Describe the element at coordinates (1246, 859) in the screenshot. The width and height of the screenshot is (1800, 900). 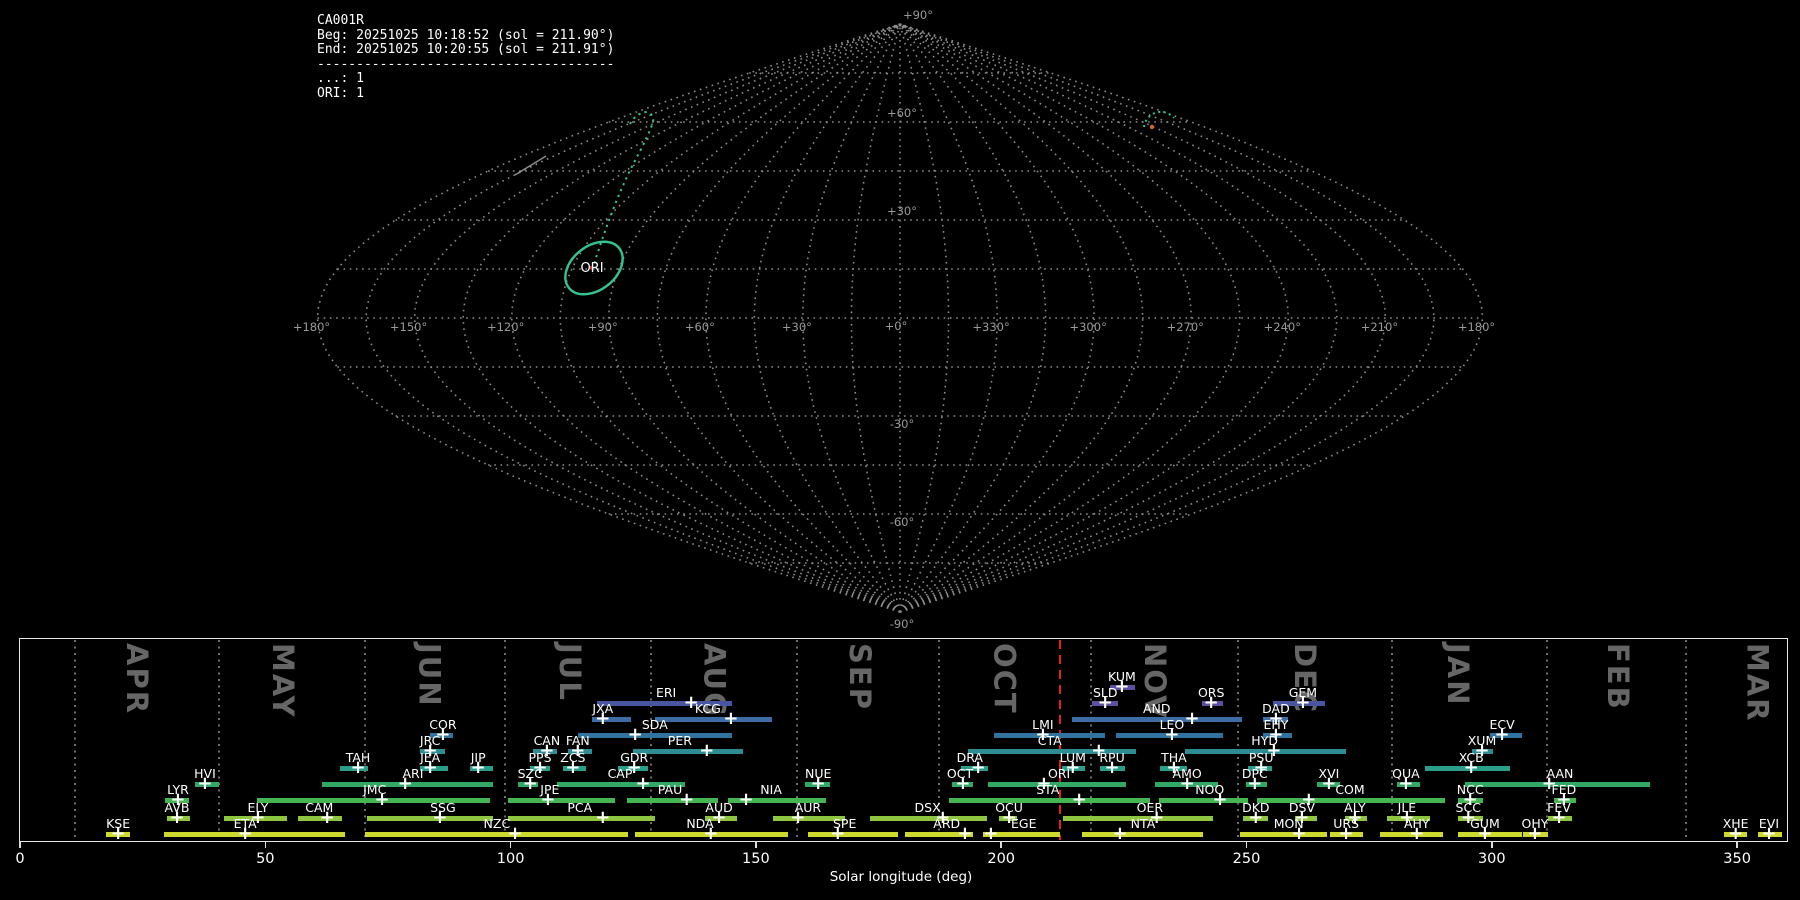
I see `x-tick-label: 250` at that location.